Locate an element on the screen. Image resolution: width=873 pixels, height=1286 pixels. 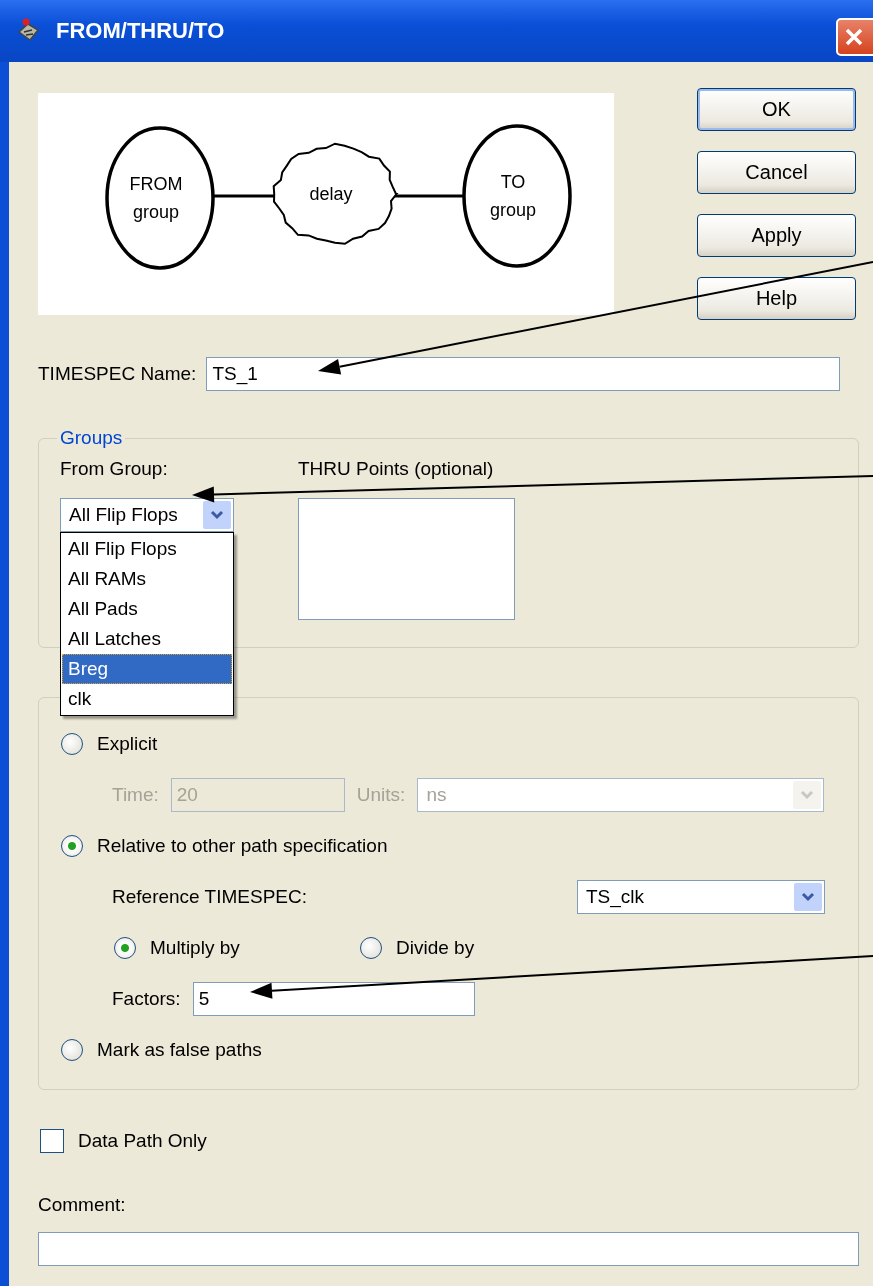
radio-label: Multiply by is located at coordinates (195, 947).